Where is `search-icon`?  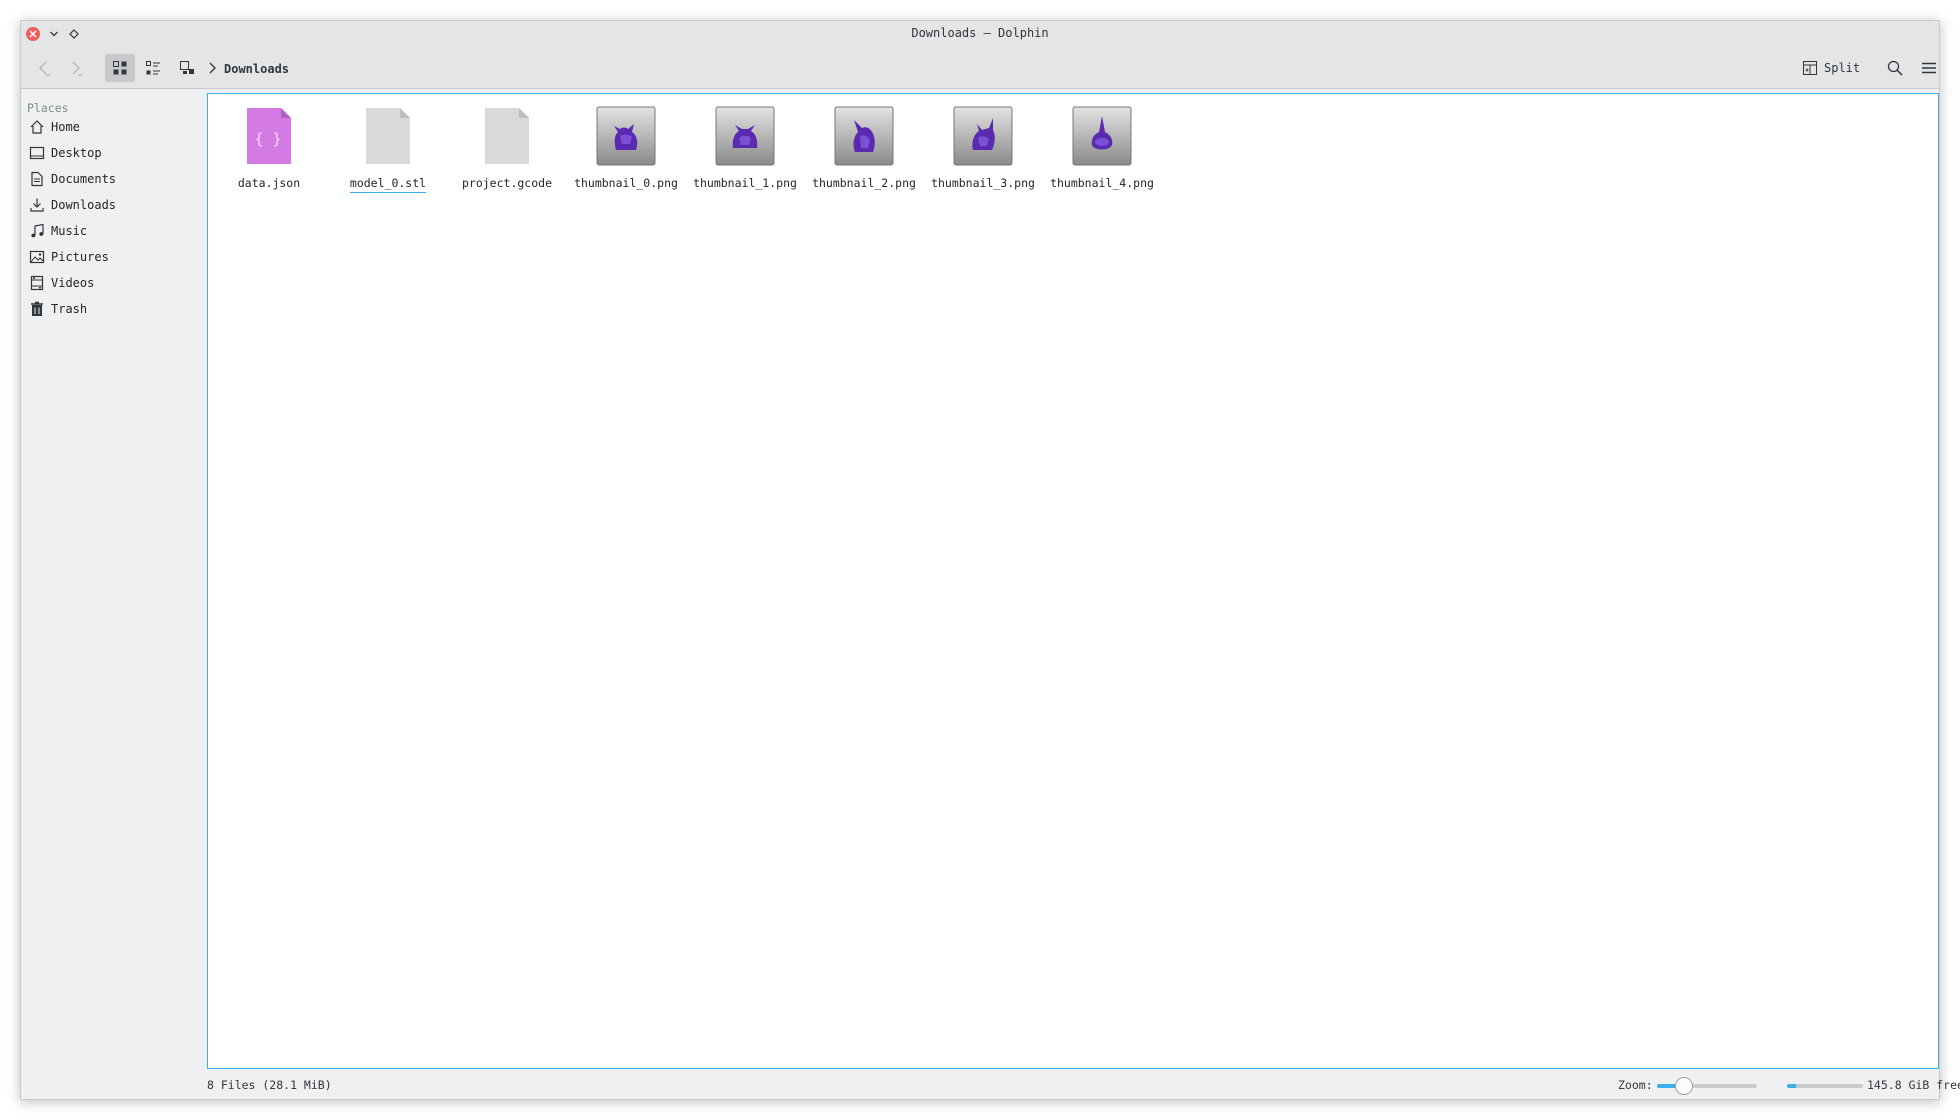
search-icon is located at coordinates (1895, 68).